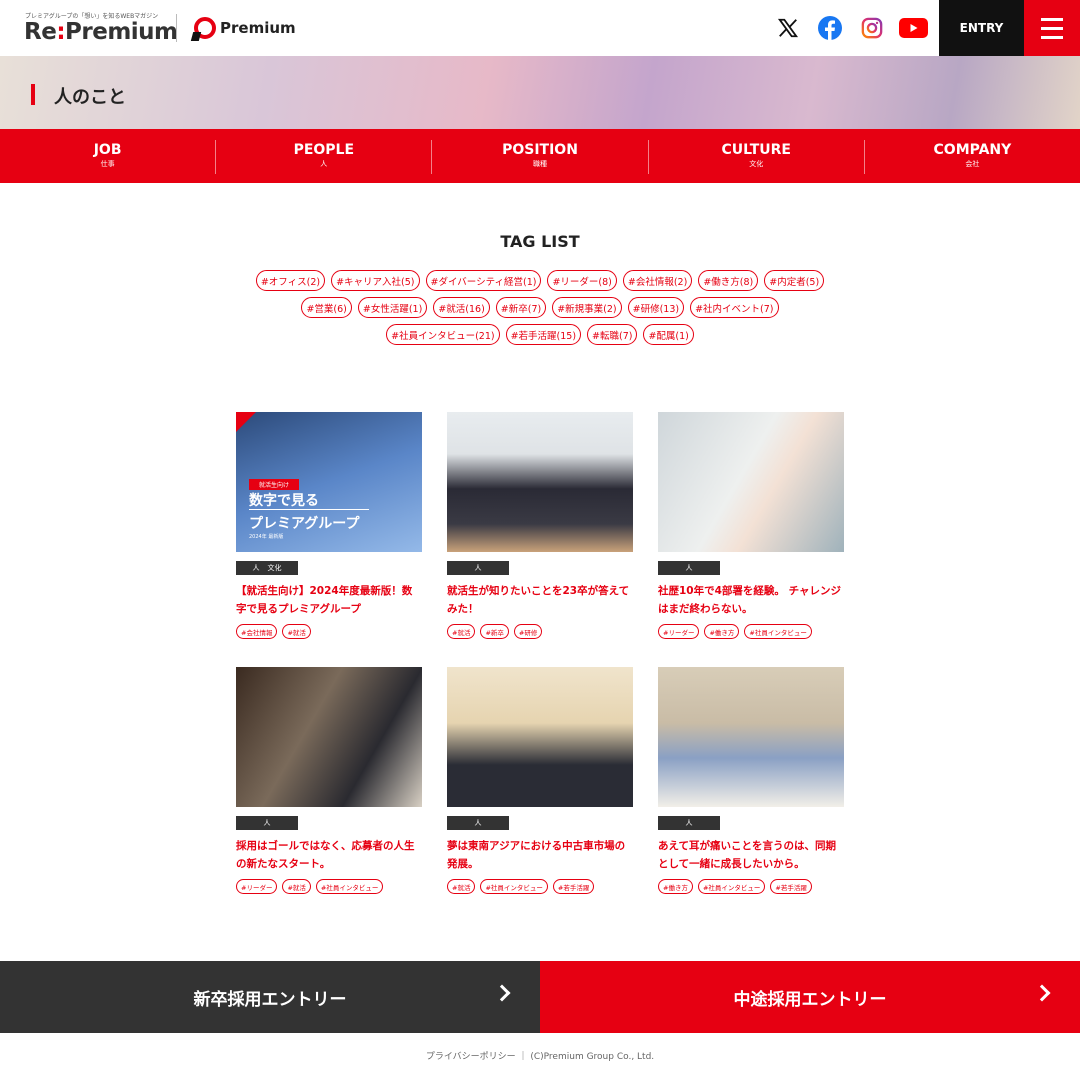  What do you see at coordinates (521, 307) in the screenshot?
I see `tag-chip: #新卒(7)` at bounding box center [521, 307].